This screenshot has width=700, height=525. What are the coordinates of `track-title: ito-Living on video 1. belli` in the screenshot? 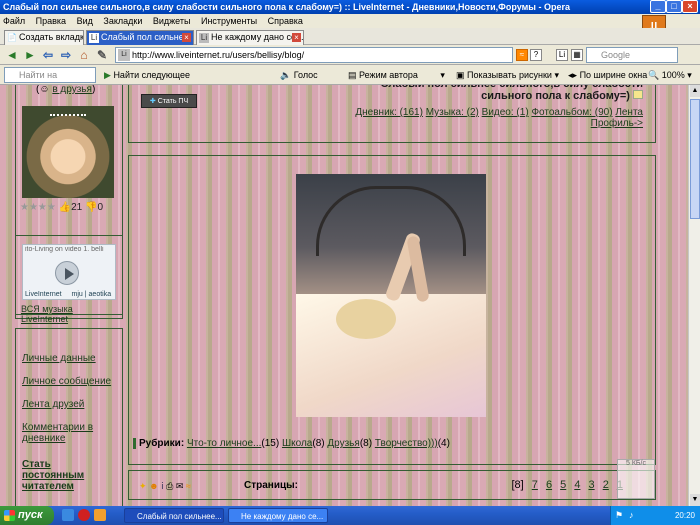 It's located at (64, 249).